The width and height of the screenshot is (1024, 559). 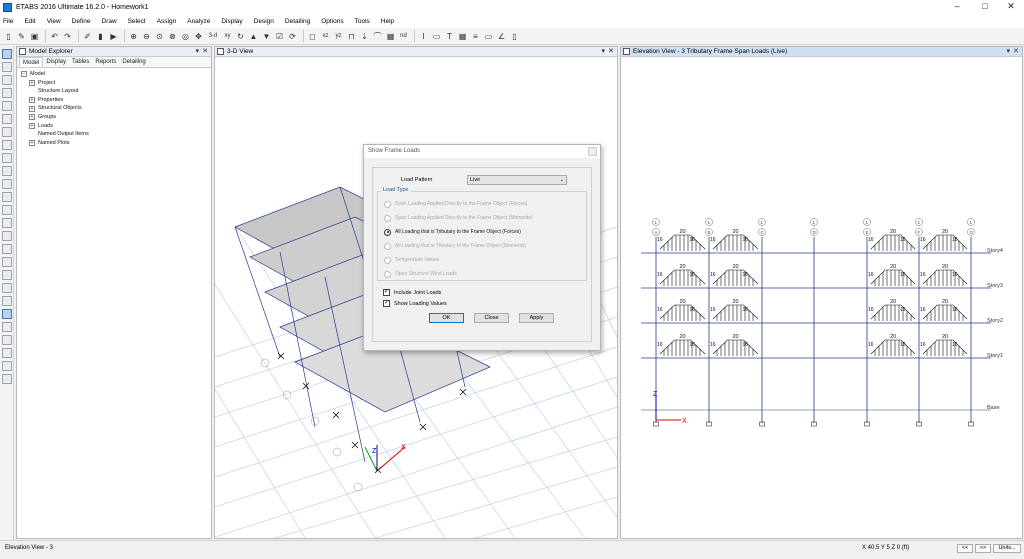 What do you see at coordinates (517, 180) in the screenshot?
I see `load-pattern-select: Live ⌄` at bounding box center [517, 180].